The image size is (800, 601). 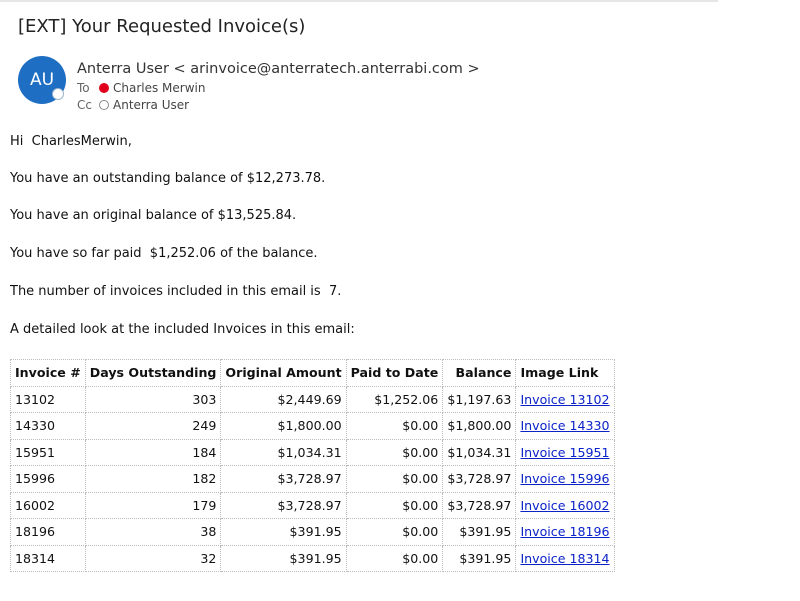 I want to click on cell-image-link: Invoice 18314, so click(x=565, y=558).